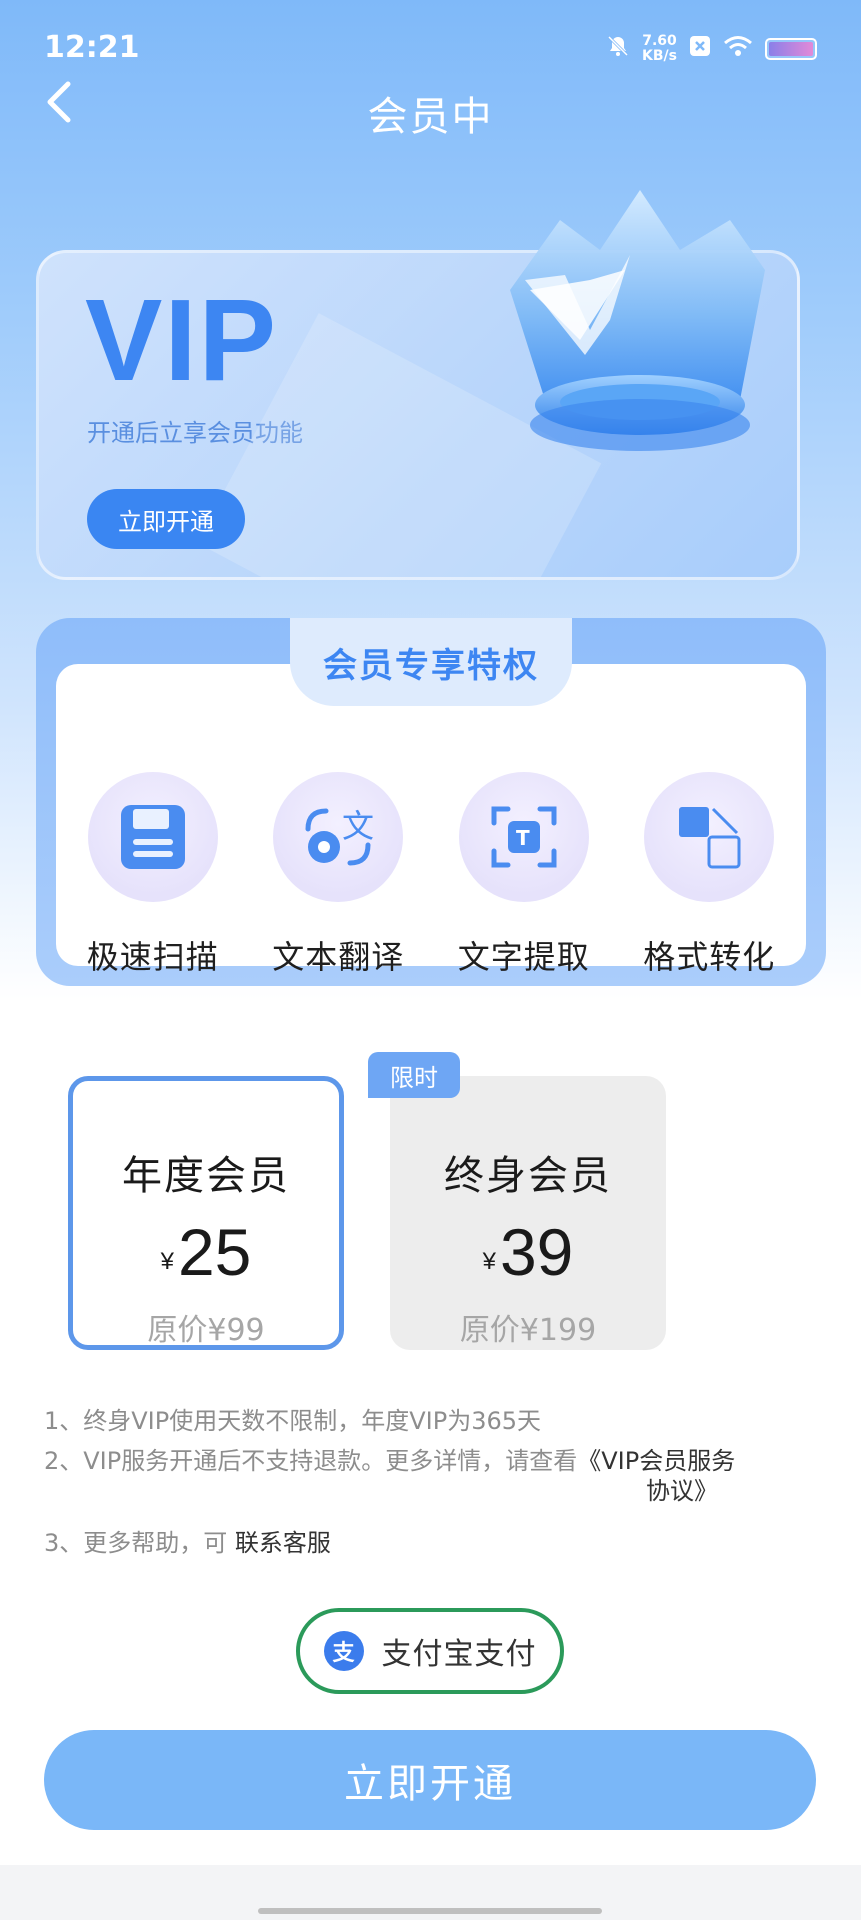 This screenshot has height=1920, width=861. Describe the element at coordinates (166, 519) in the screenshot. I see `vip-open-button: 立即开通` at that location.